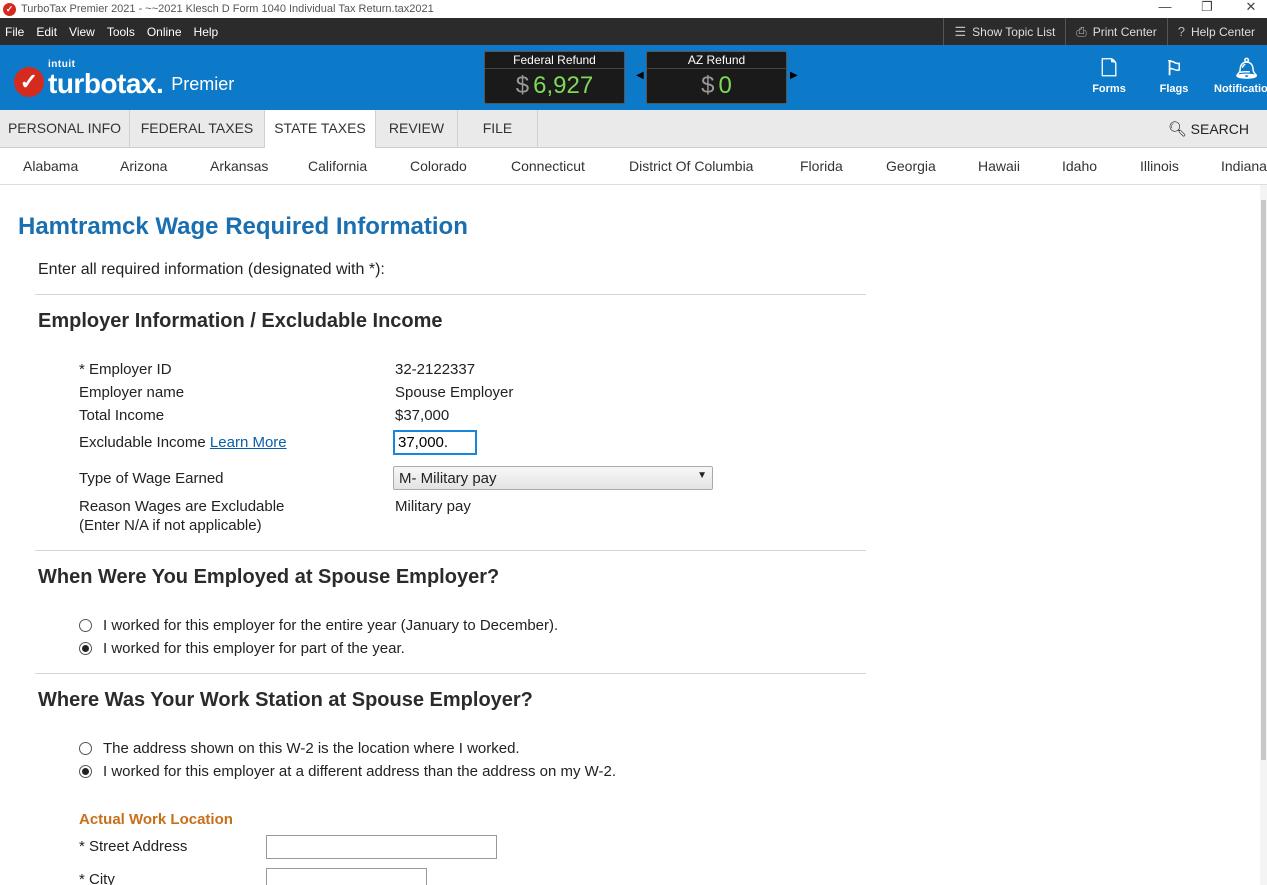 The height and width of the screenshot is (885, 1267). I want to click on federal-refund-amount: 6,927, so click(563, 85).